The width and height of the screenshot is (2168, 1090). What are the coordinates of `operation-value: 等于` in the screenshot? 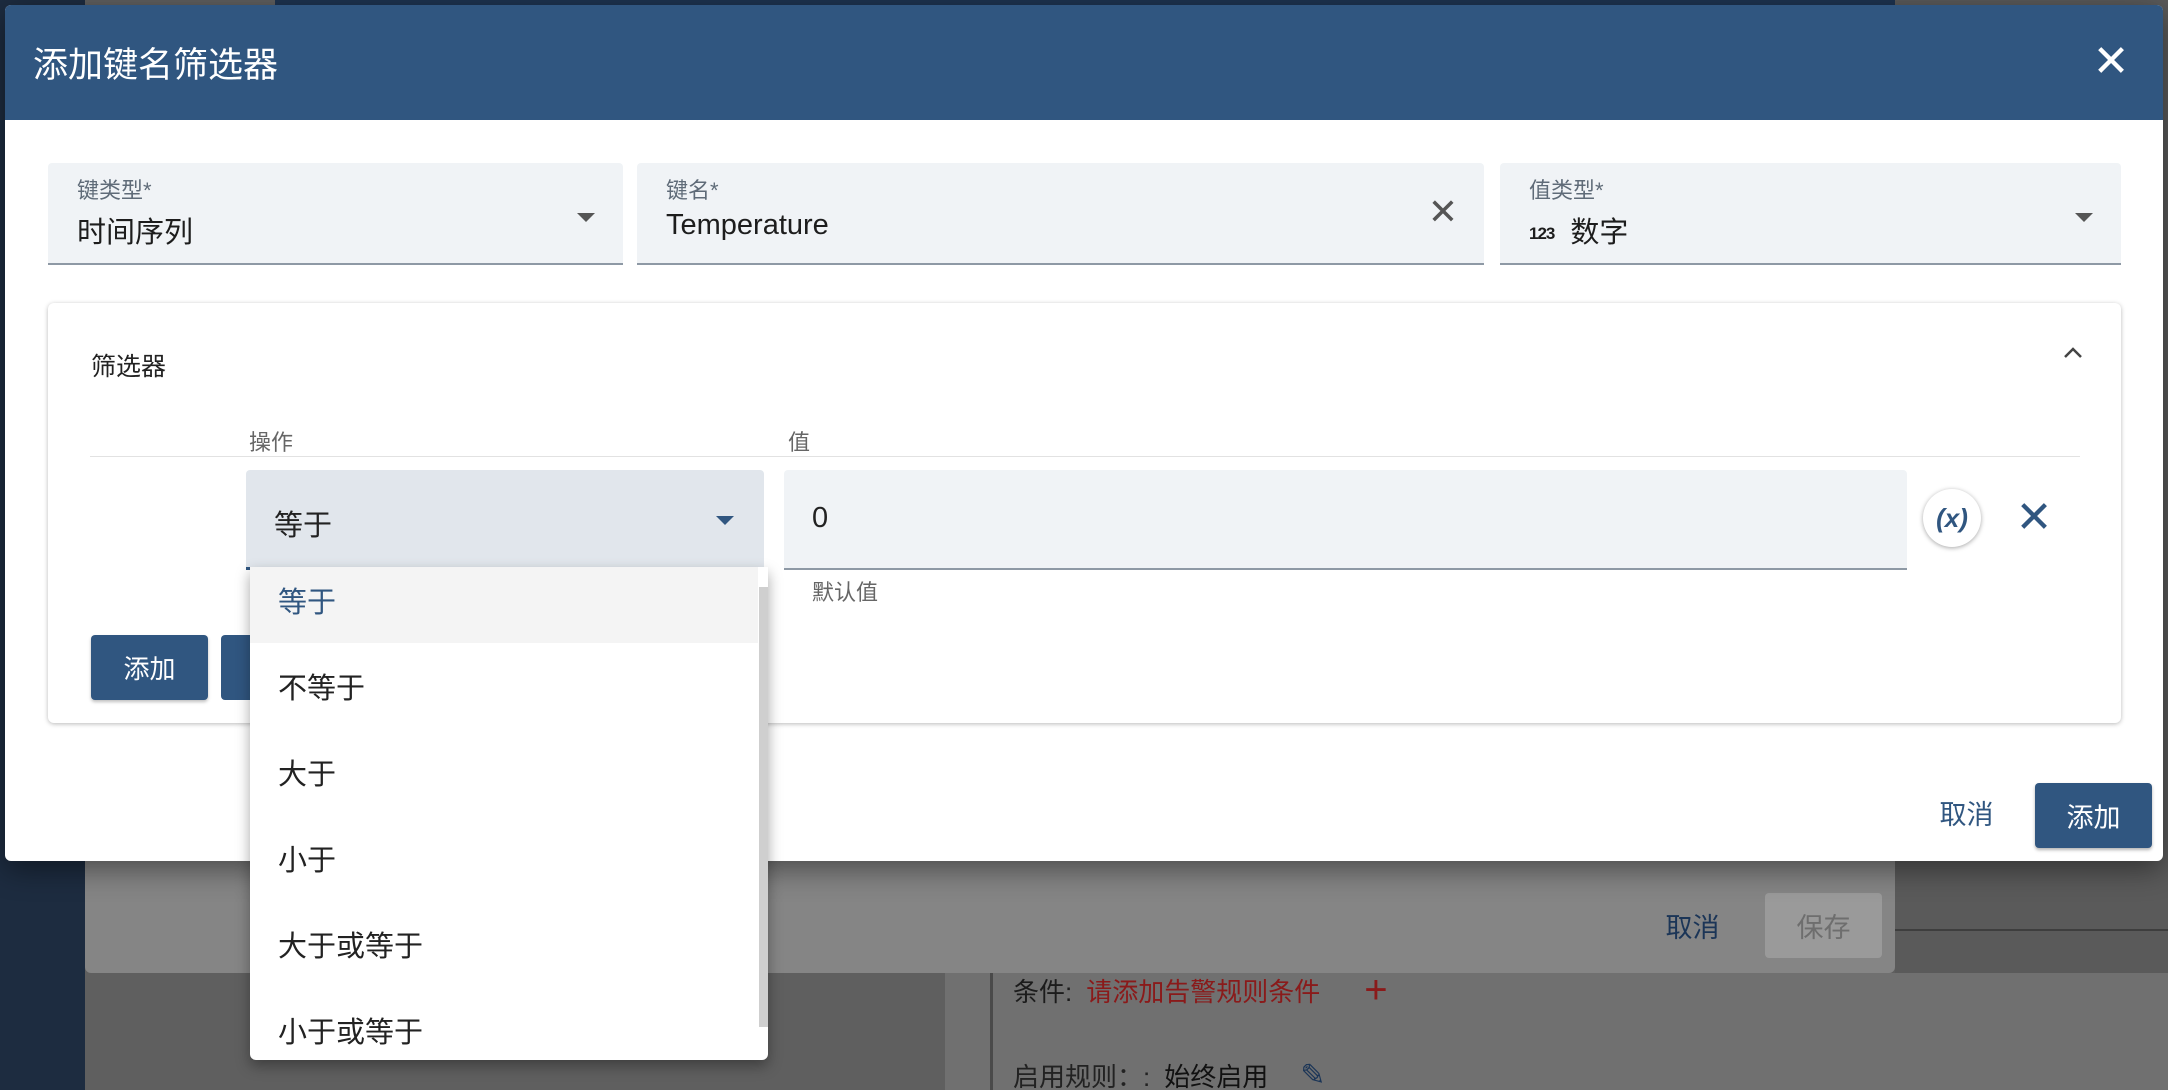 It's located at (303, 526).